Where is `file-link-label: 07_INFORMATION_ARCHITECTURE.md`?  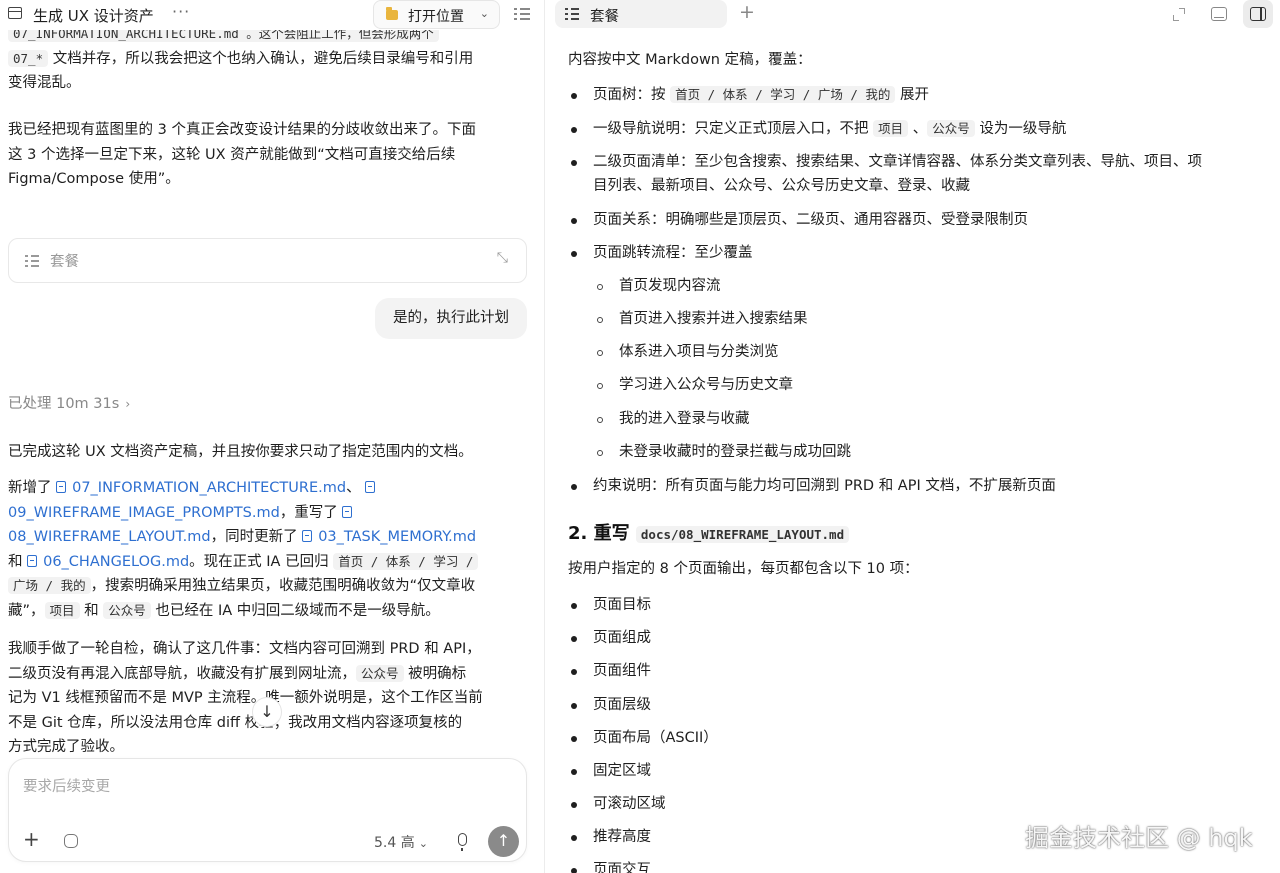
file-link-label: 07_INFORMATION_ARCHITECTURE.md is located at coordinates (209, 488).